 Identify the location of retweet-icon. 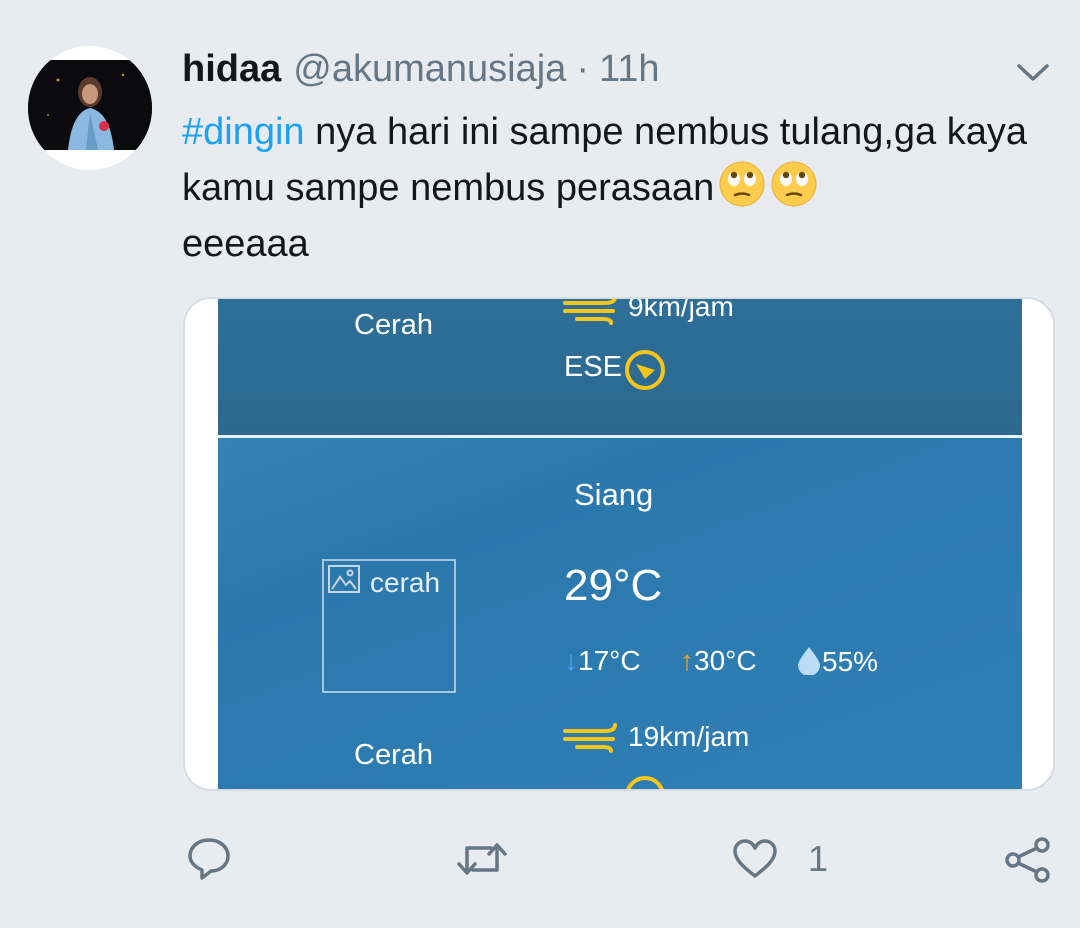
(482, 861).